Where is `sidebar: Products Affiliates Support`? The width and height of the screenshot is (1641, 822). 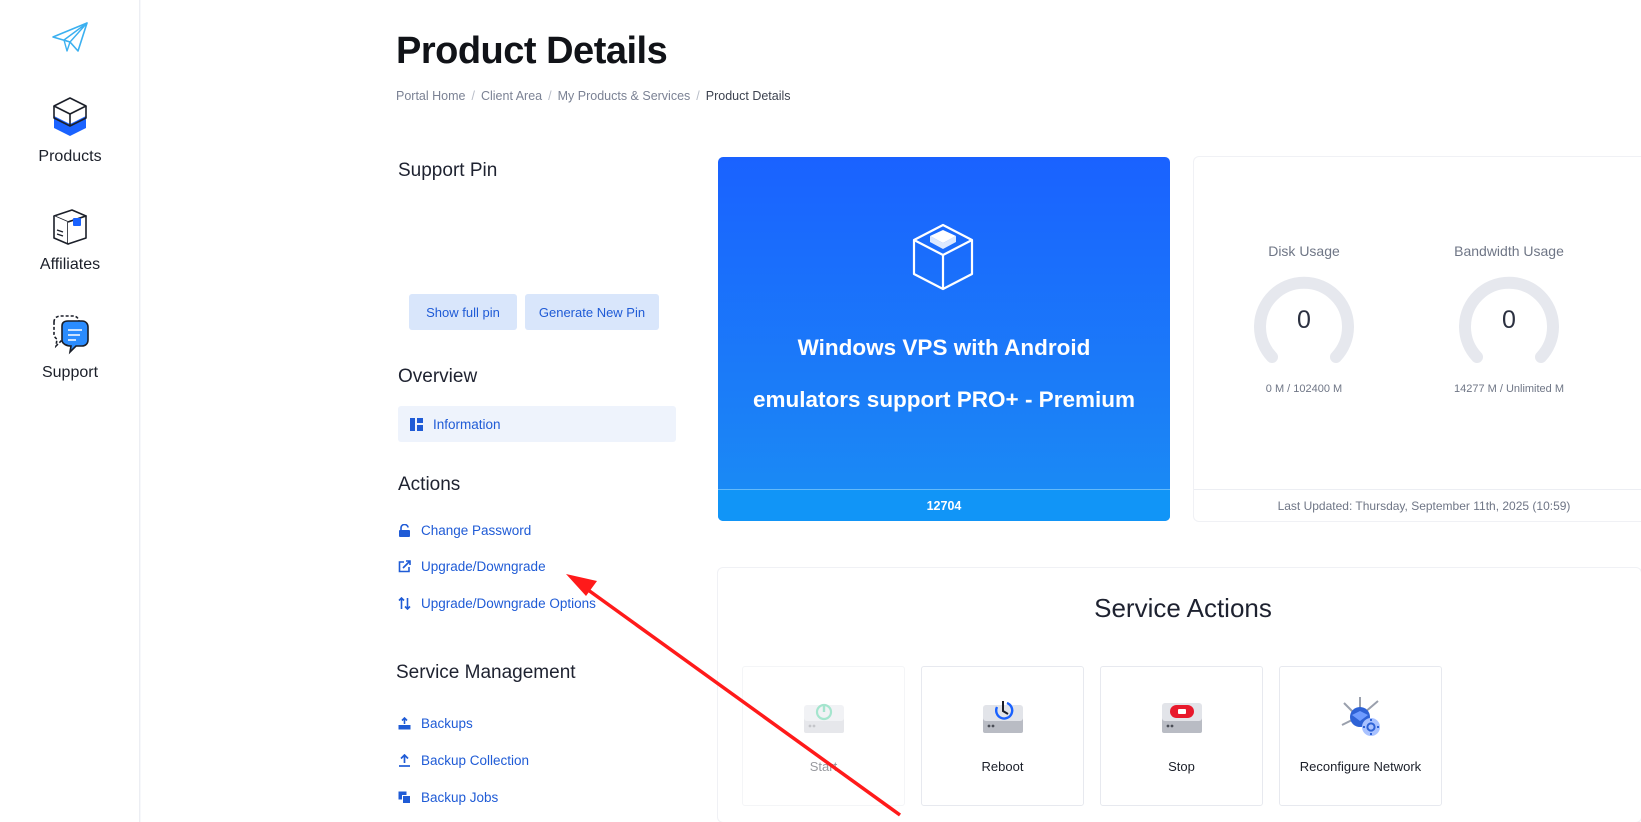 sidebar: Products Affiliates Support is located at coordinates (70, 411).